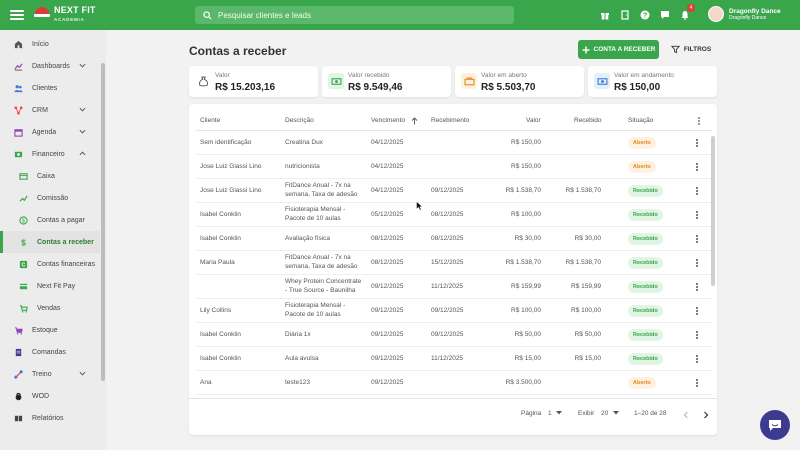 The height and width of the screenshot is (450, 800). I want to click on column-header-vencimento: Vencimento, so click(388, 120).